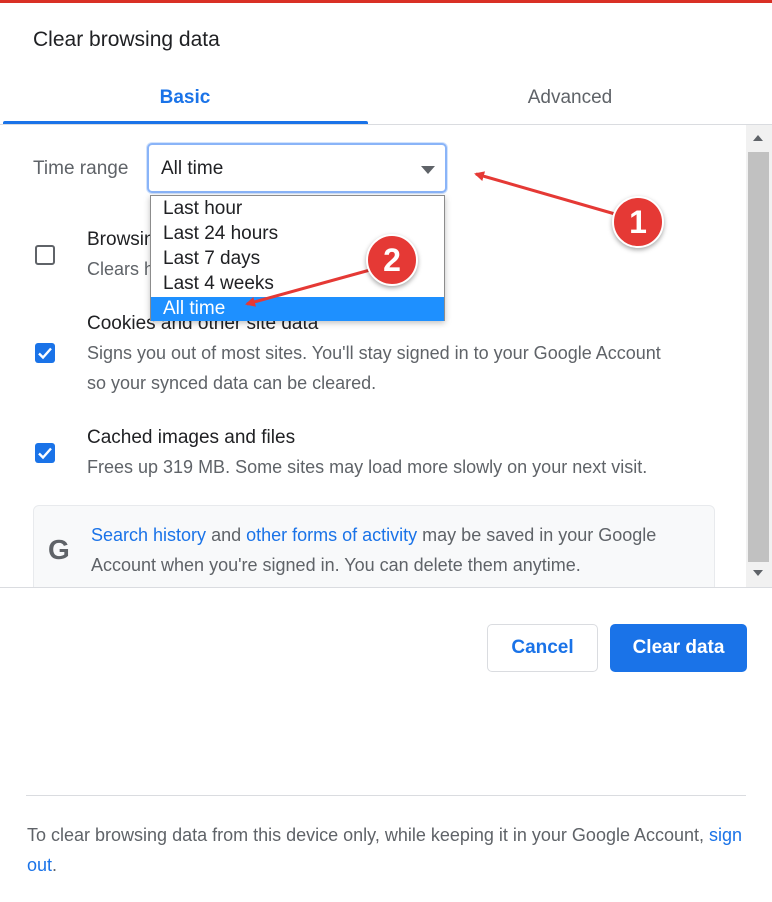 Image resolution: width=772 pixels, height=902 pixels. I want to click on annotation-badge-2: 2, so click(392, 260).